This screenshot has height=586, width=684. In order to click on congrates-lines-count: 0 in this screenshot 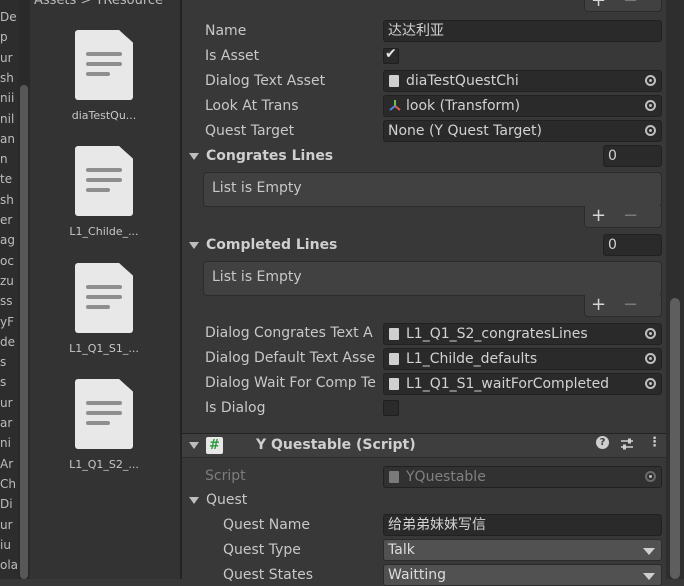, I will do `click(632, 156)`.